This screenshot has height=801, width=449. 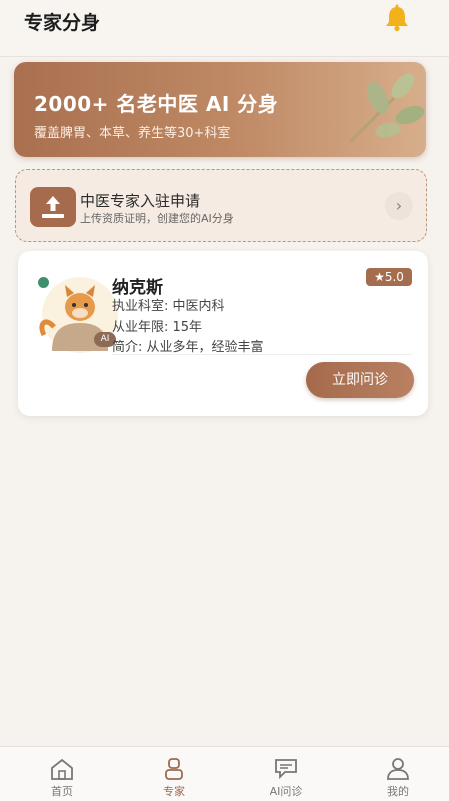 What do you see at coordinates (399, 206) in the screenshot?
I see `chevron-right-icon: ›` at bounding box center [399, 206].